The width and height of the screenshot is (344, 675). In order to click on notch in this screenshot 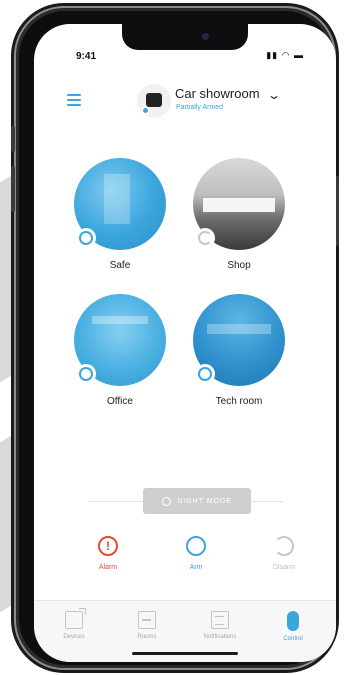, I will do `click(185, 37)`.